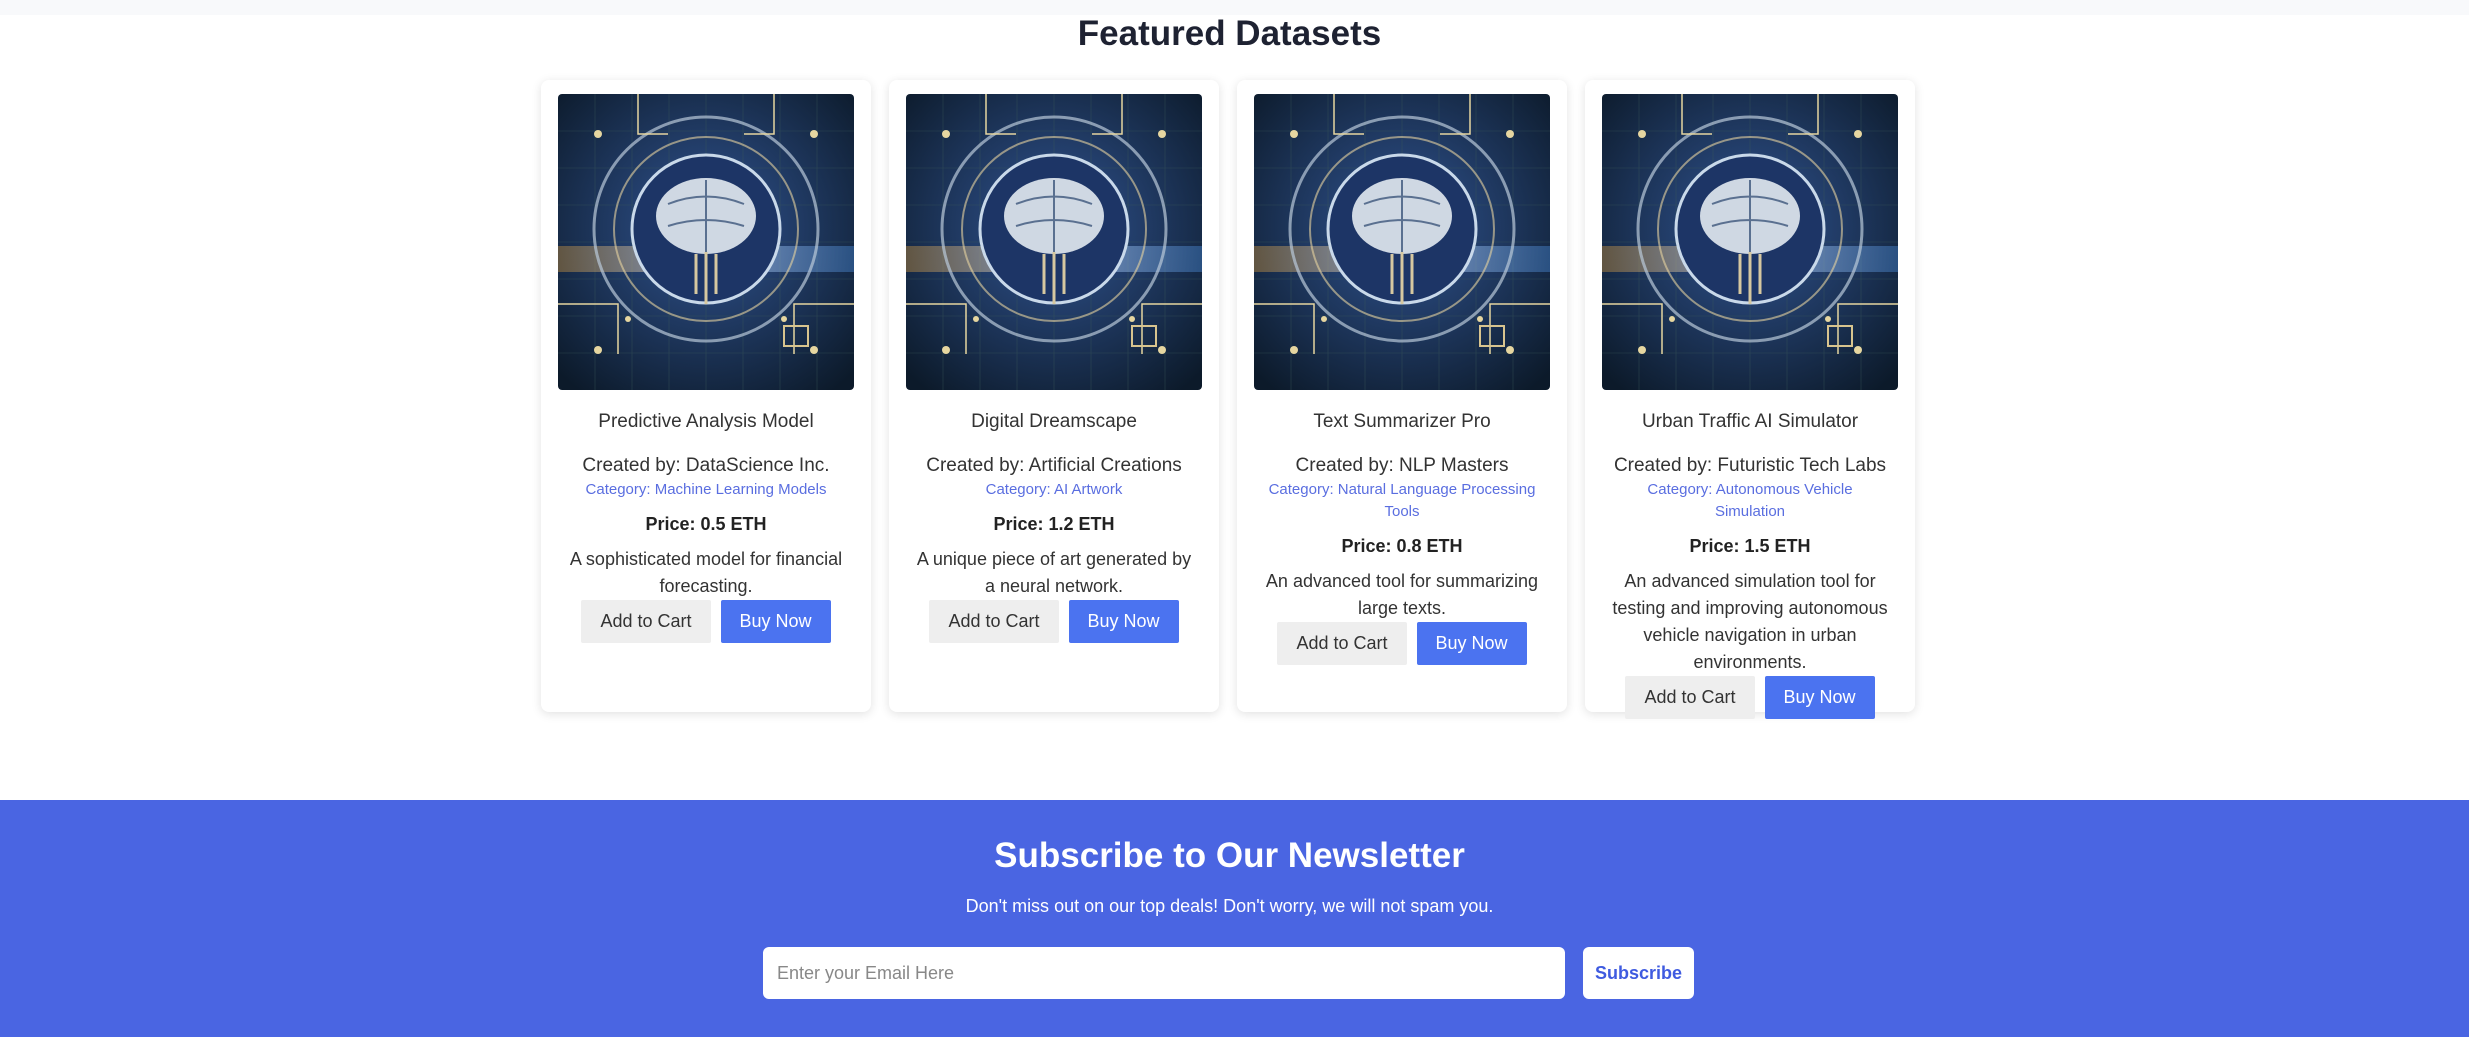 The image size is (2469, 1037). I want to click on email-input, so click(1164, 973).